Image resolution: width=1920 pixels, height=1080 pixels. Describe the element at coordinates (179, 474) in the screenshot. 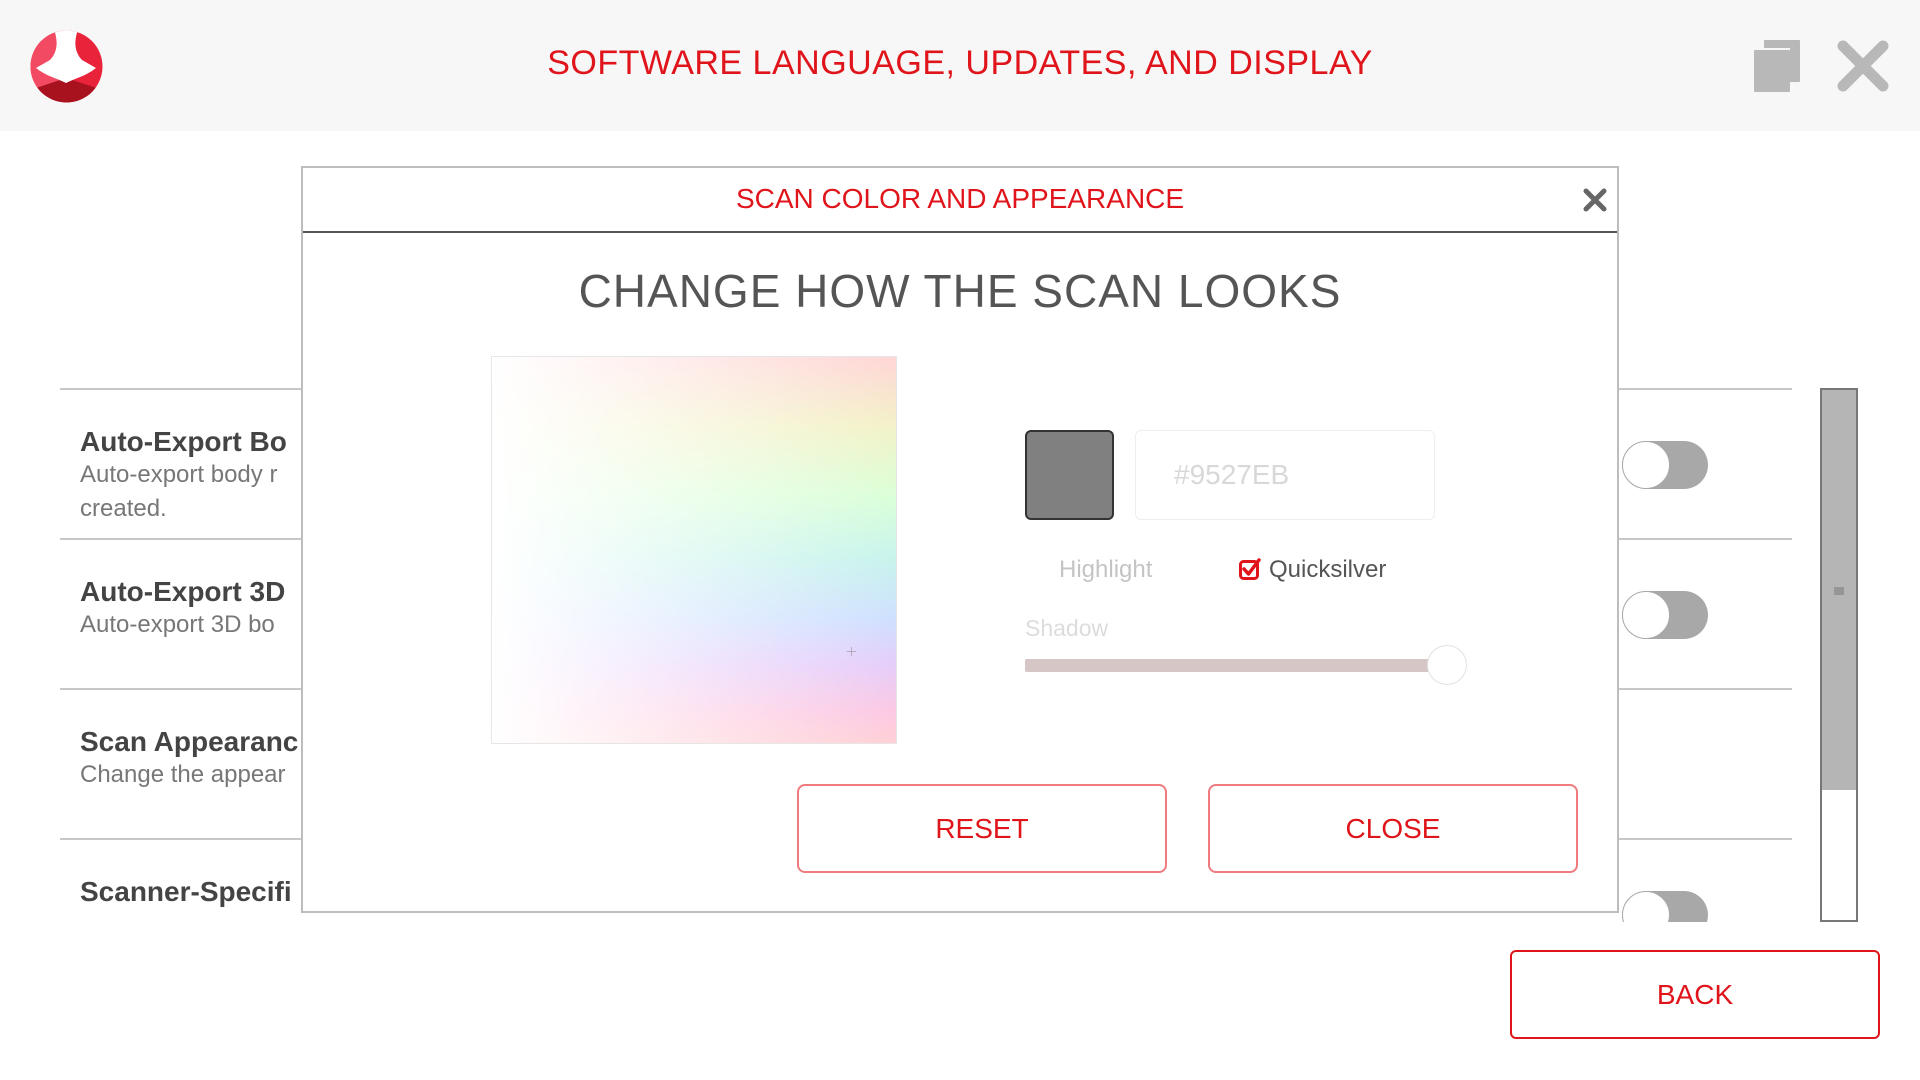

I see `row-description: Auto-export body r` at that location.